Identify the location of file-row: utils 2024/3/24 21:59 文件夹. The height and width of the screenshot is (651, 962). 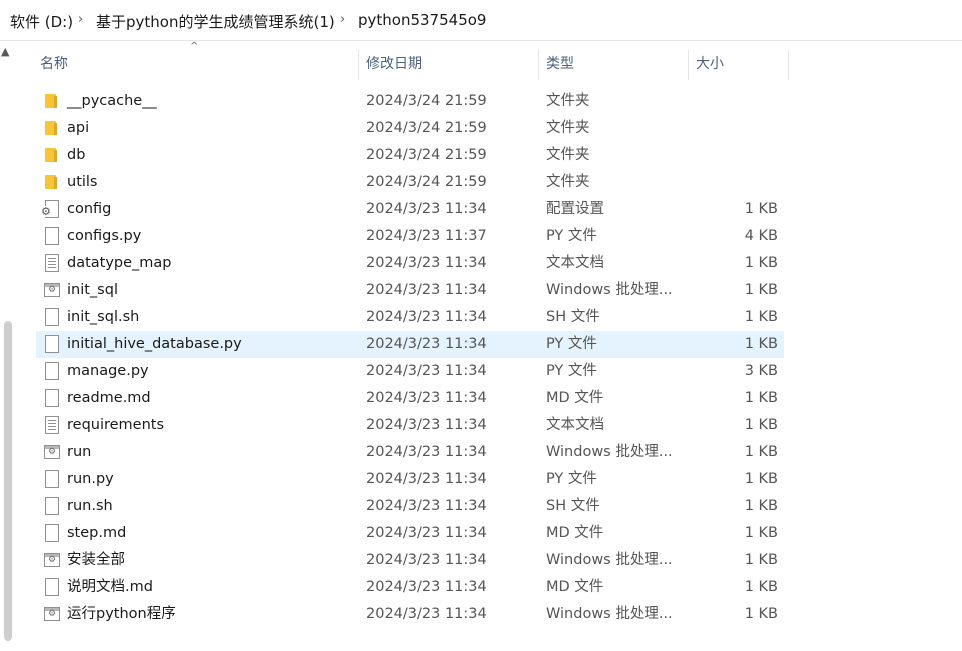
(410, 182).